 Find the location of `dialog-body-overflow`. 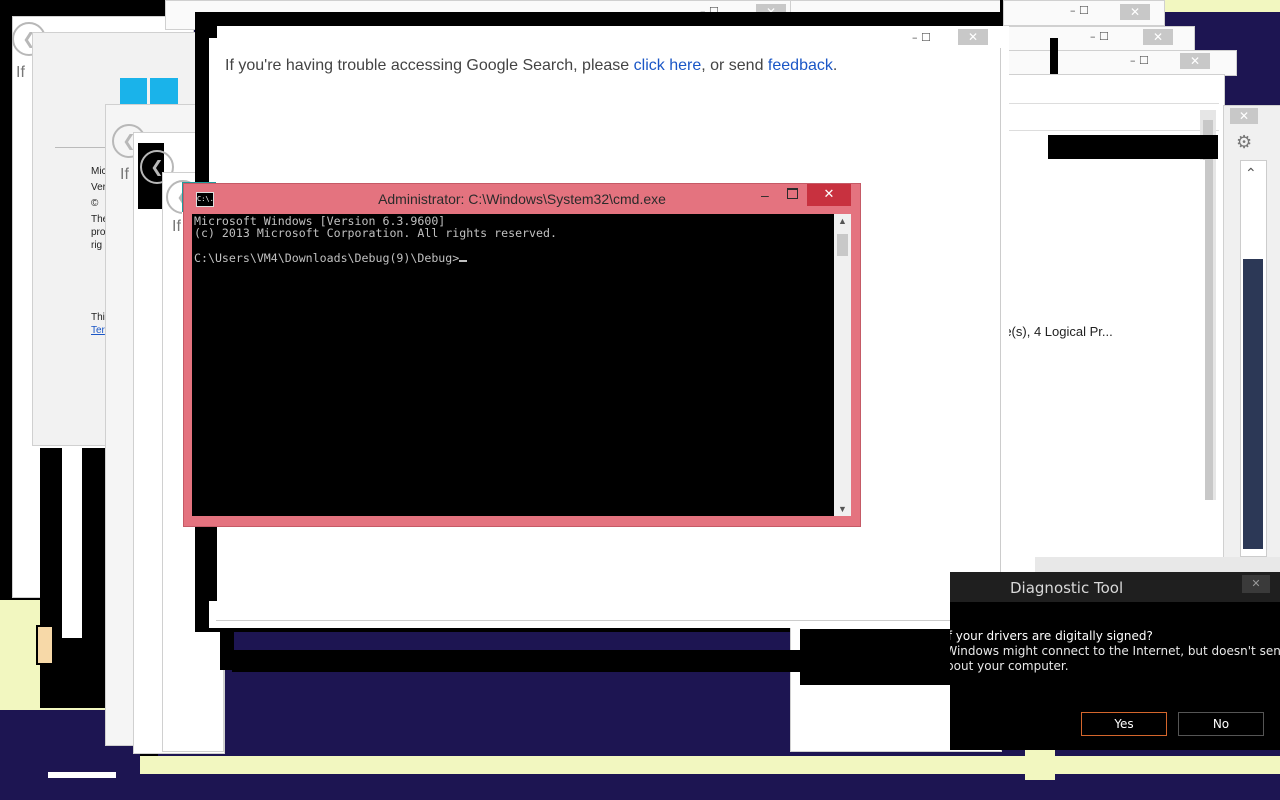

dialog-body-overflow is located at coordinates (875, 657).